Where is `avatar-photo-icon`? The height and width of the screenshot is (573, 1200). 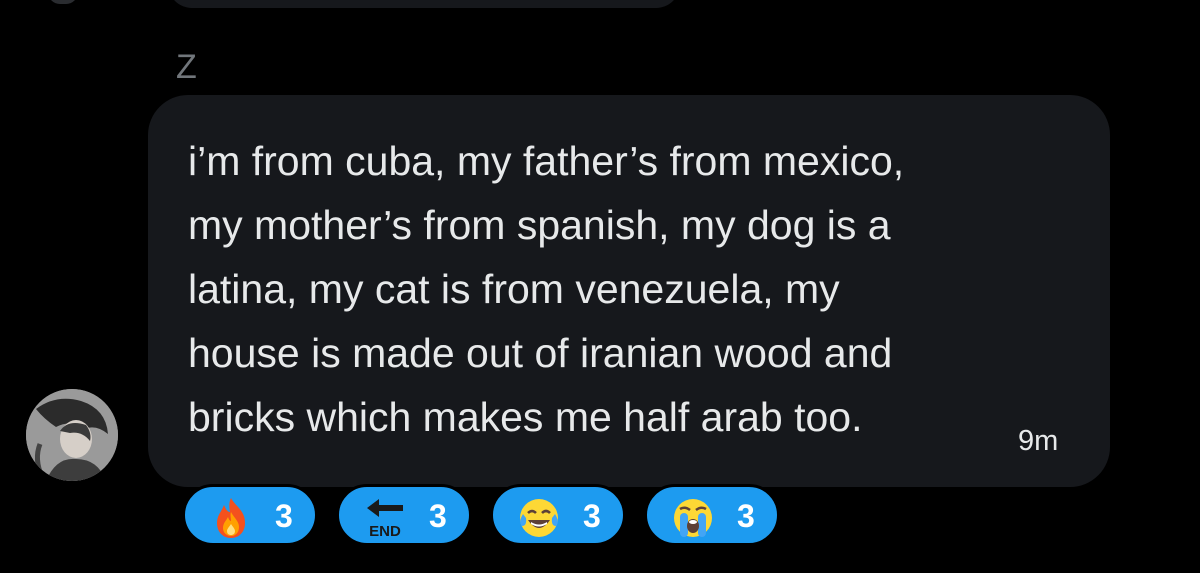 avatar-photo-icon is located at coordinates (72, 435).